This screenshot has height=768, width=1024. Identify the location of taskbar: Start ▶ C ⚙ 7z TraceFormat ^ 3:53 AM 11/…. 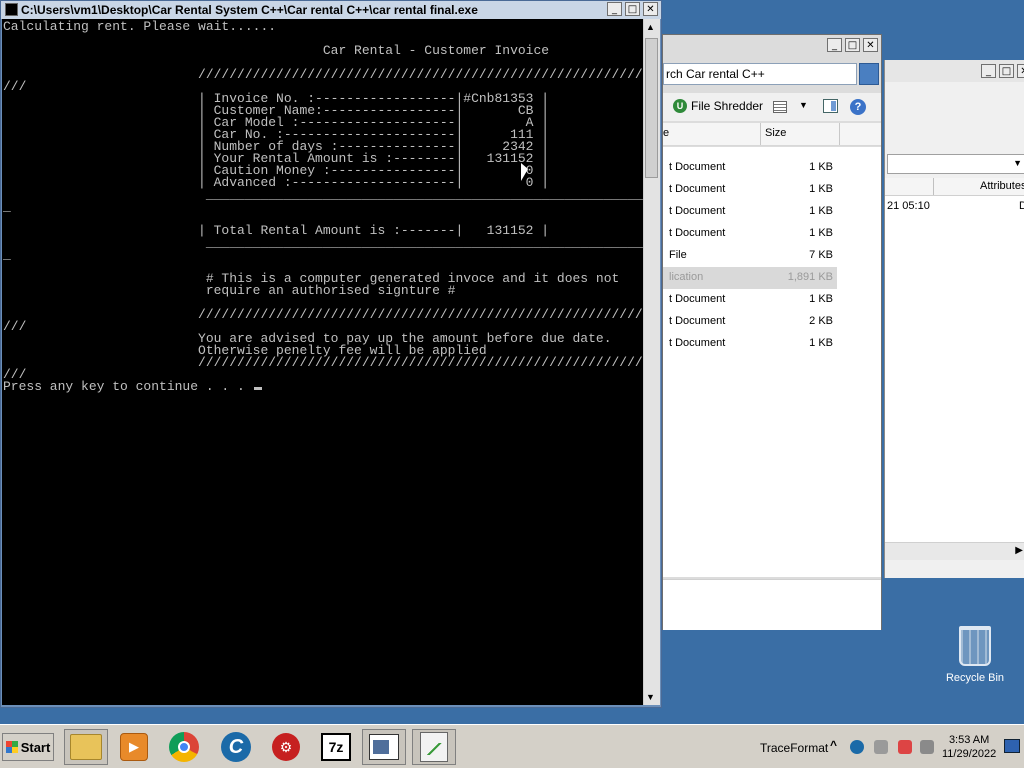
(512, 746).